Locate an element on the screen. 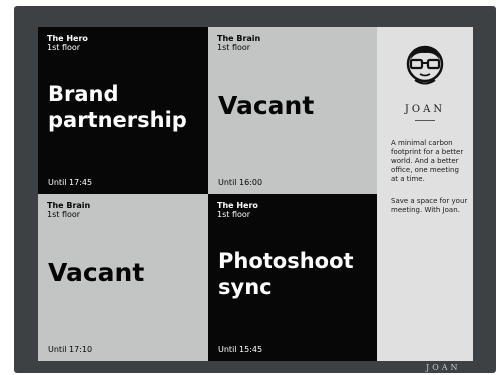 Image resolution: width=504 pixels, height=375 pixels. until-time: Until 17:10 is located at coordinates (70, 349).